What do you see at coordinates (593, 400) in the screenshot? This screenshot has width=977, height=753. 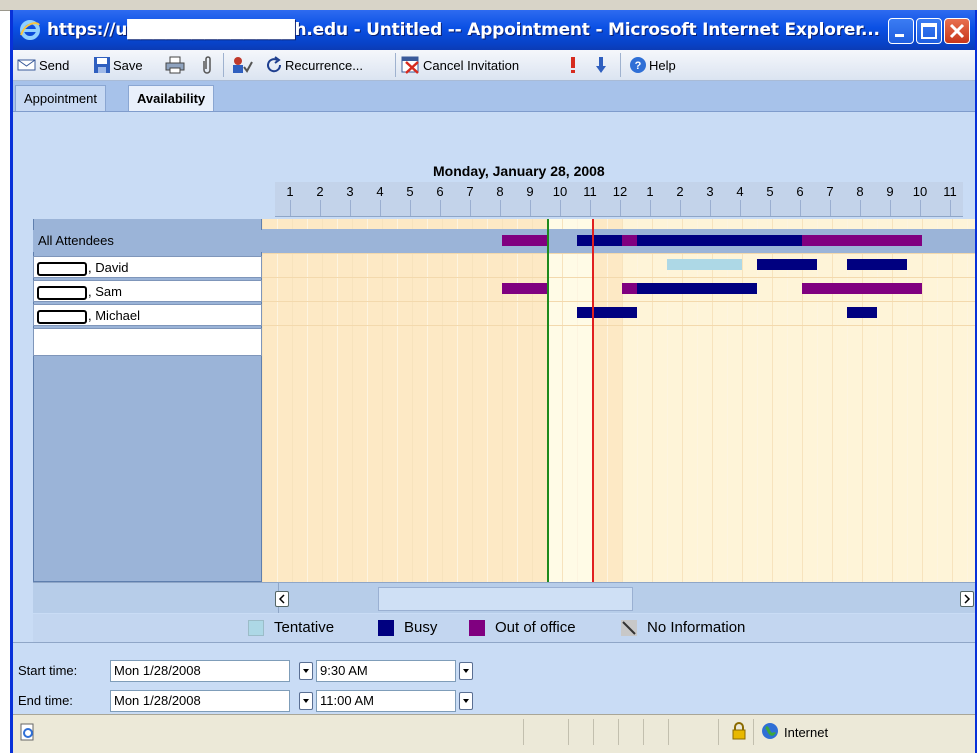 I see `meeting-end-line` at bounding box center [593, 400].